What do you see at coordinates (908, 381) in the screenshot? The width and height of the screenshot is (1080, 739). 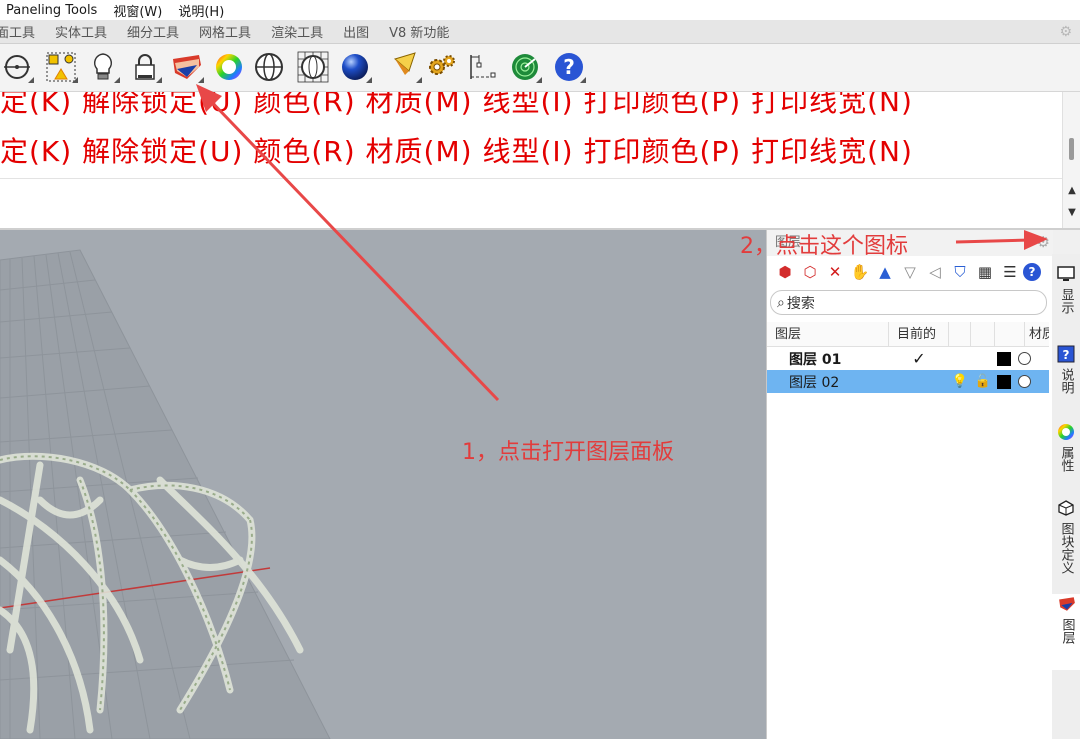 I see `layer-row: 图层 02 💡 🔓` at bounding box center [908, 381].